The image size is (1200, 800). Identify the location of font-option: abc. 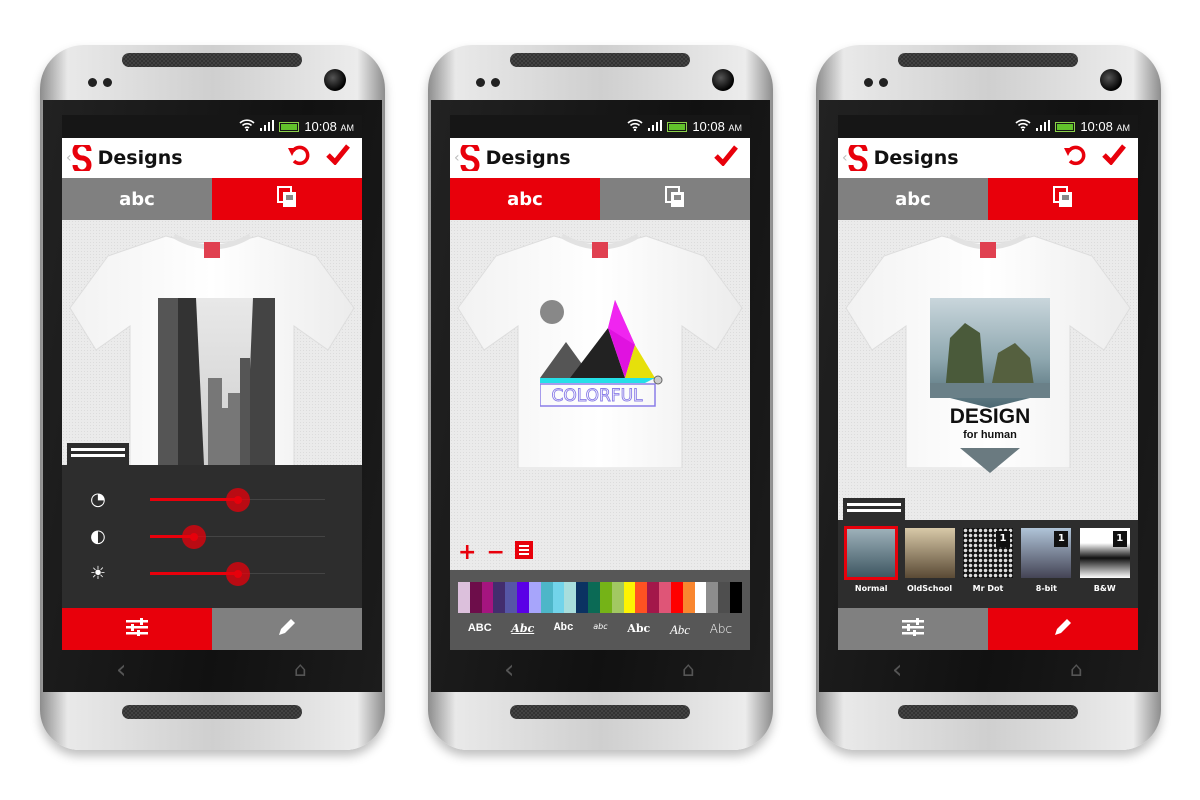
(600, 630).